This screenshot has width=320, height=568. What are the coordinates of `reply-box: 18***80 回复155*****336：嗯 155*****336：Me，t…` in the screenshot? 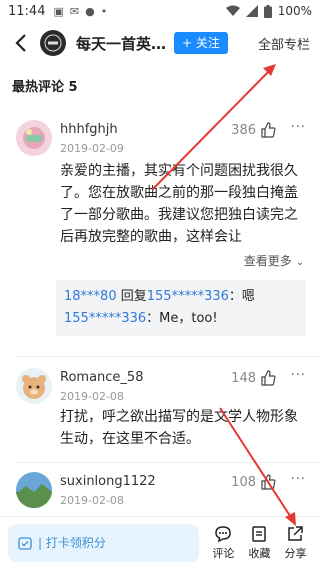 It's located at (181, 308).